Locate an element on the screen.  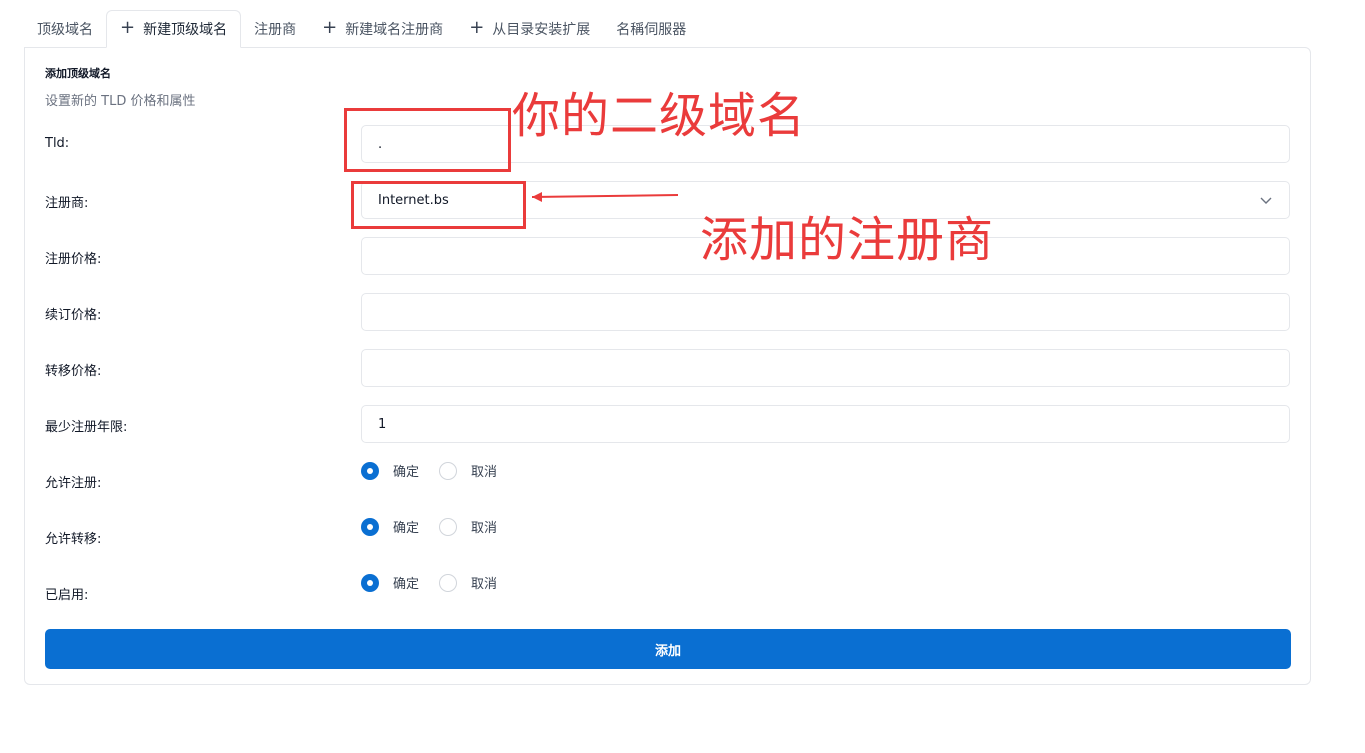
renew-price-label: 续订价格: is located at coordinates (73, 315).